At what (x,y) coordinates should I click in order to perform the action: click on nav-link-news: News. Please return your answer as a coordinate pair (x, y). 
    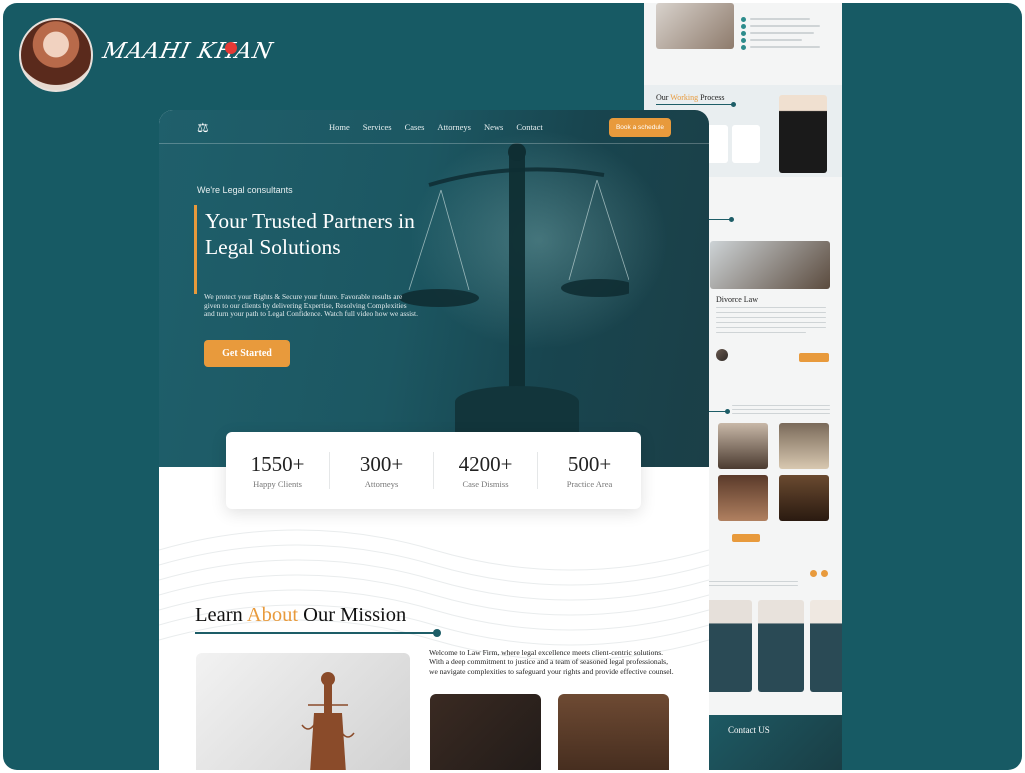
    Looking at the image, I should click on (493, 127).